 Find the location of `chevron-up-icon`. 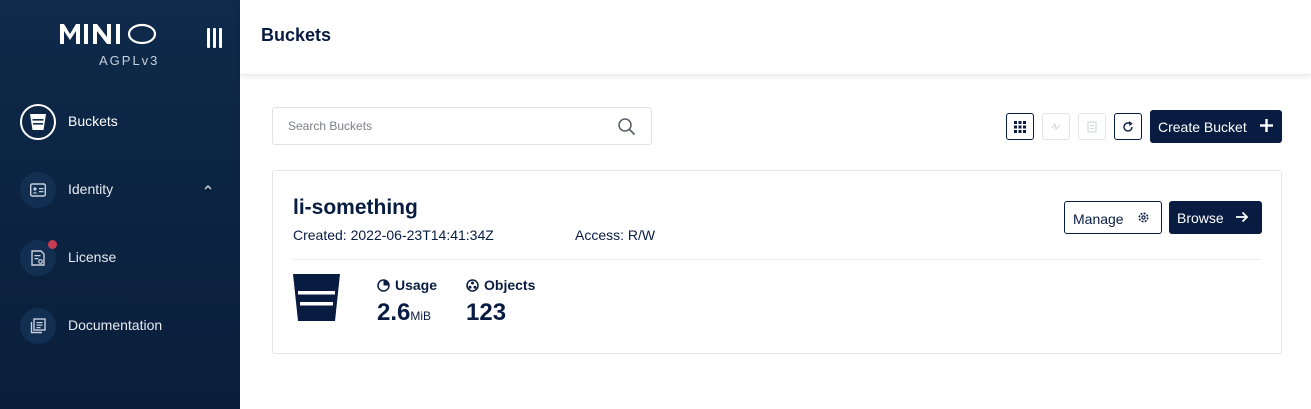

chevron-up-icon is located at coordinates (208, 187).